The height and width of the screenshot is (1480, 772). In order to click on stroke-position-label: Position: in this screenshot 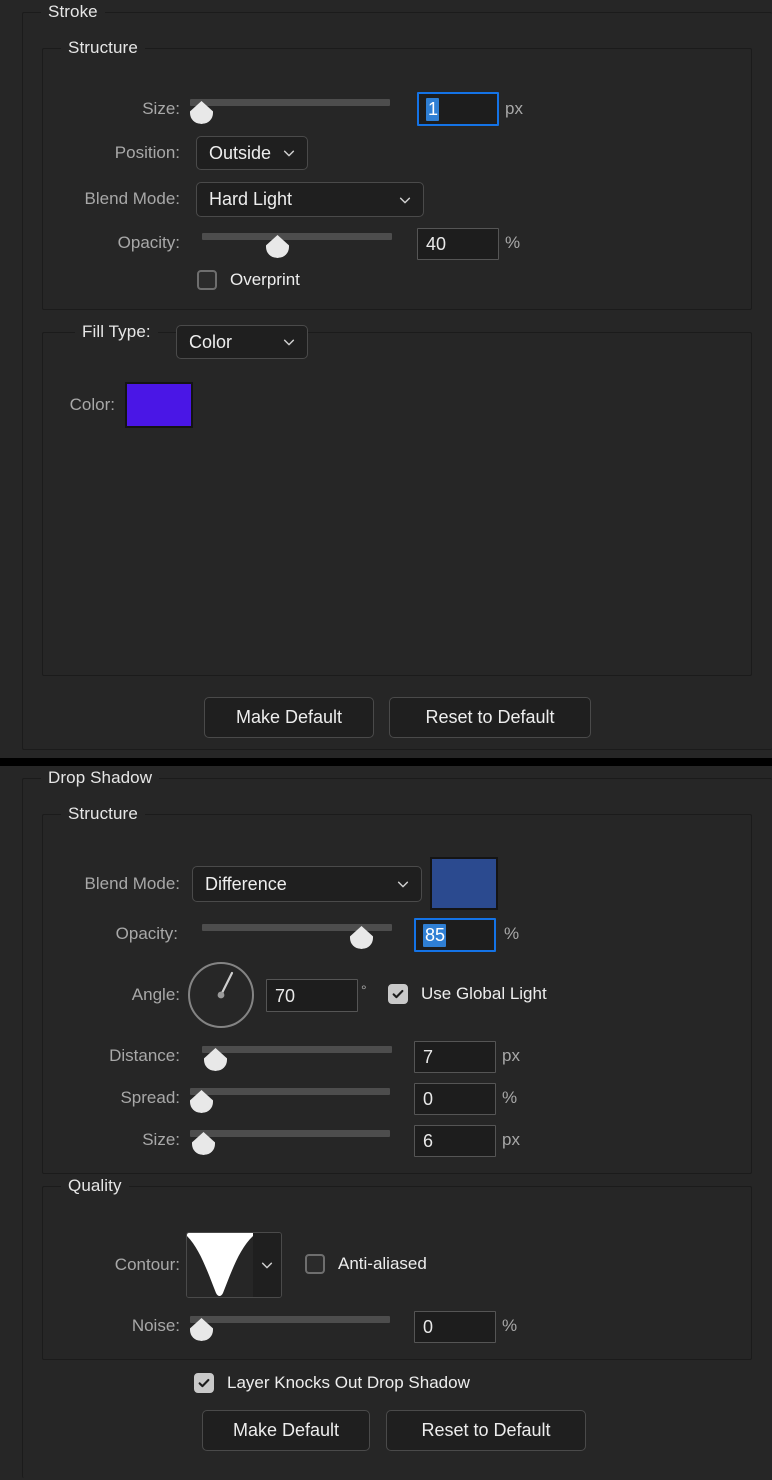, I will do `click(147, 152)`.